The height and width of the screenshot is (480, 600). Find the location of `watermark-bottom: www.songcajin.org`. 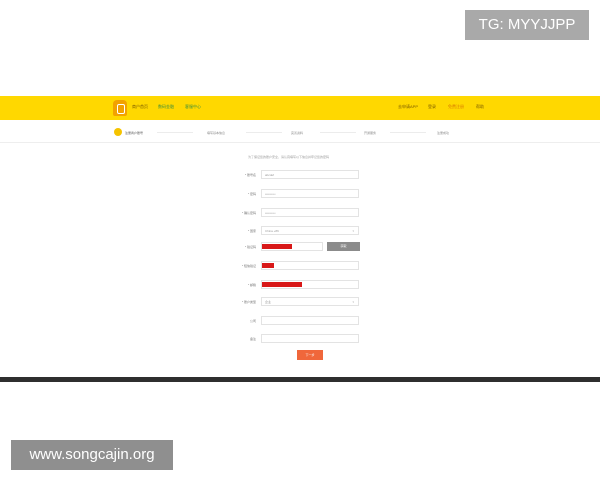

watermark-bottom: www.songcajin.org is located at coordinates (92, 455).